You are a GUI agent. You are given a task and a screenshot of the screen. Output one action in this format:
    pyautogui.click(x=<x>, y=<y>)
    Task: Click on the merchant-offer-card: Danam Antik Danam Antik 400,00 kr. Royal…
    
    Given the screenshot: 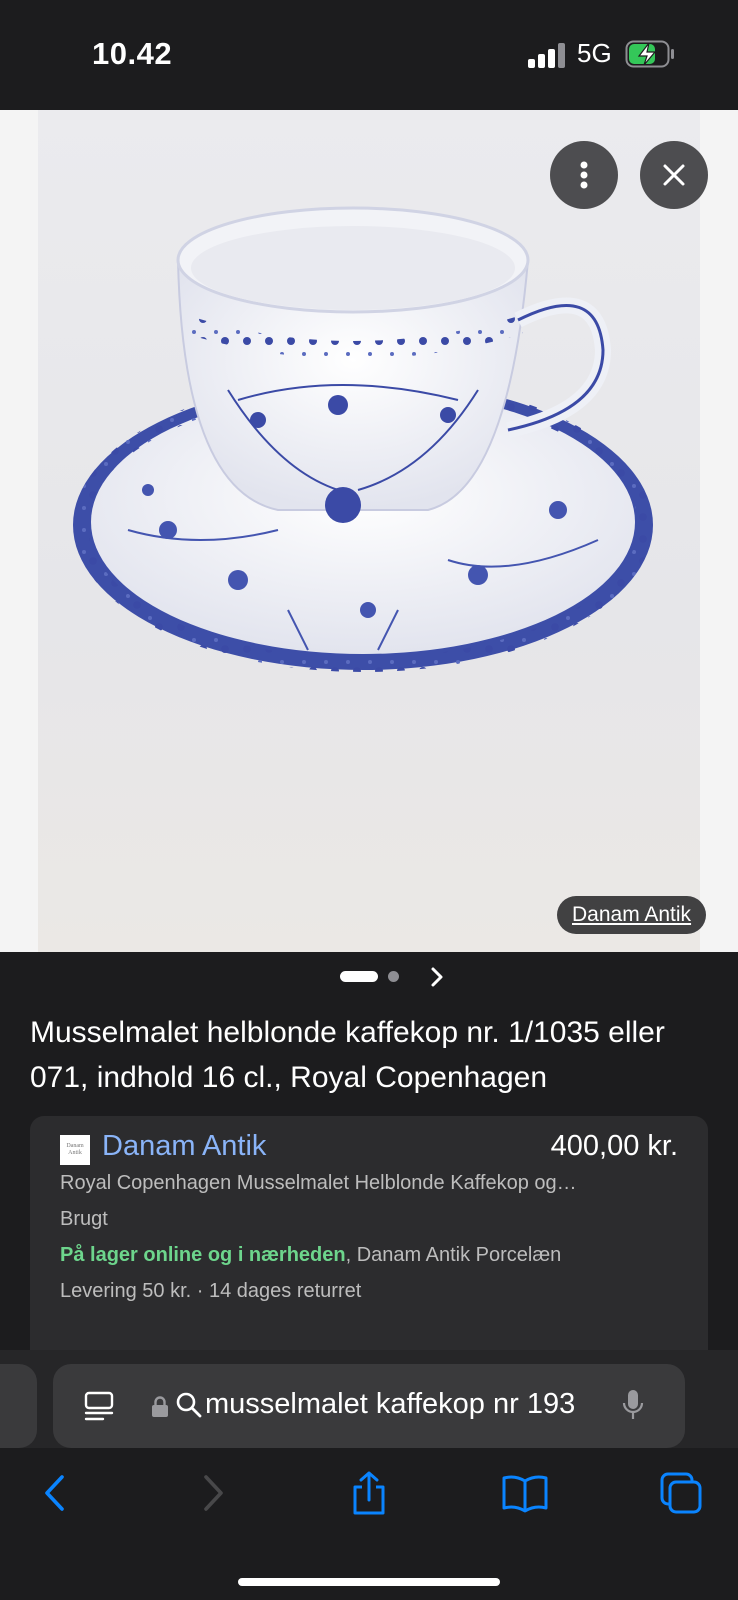 What is the action you would take?
    pyautogui.click(x=369, y=1246)
    